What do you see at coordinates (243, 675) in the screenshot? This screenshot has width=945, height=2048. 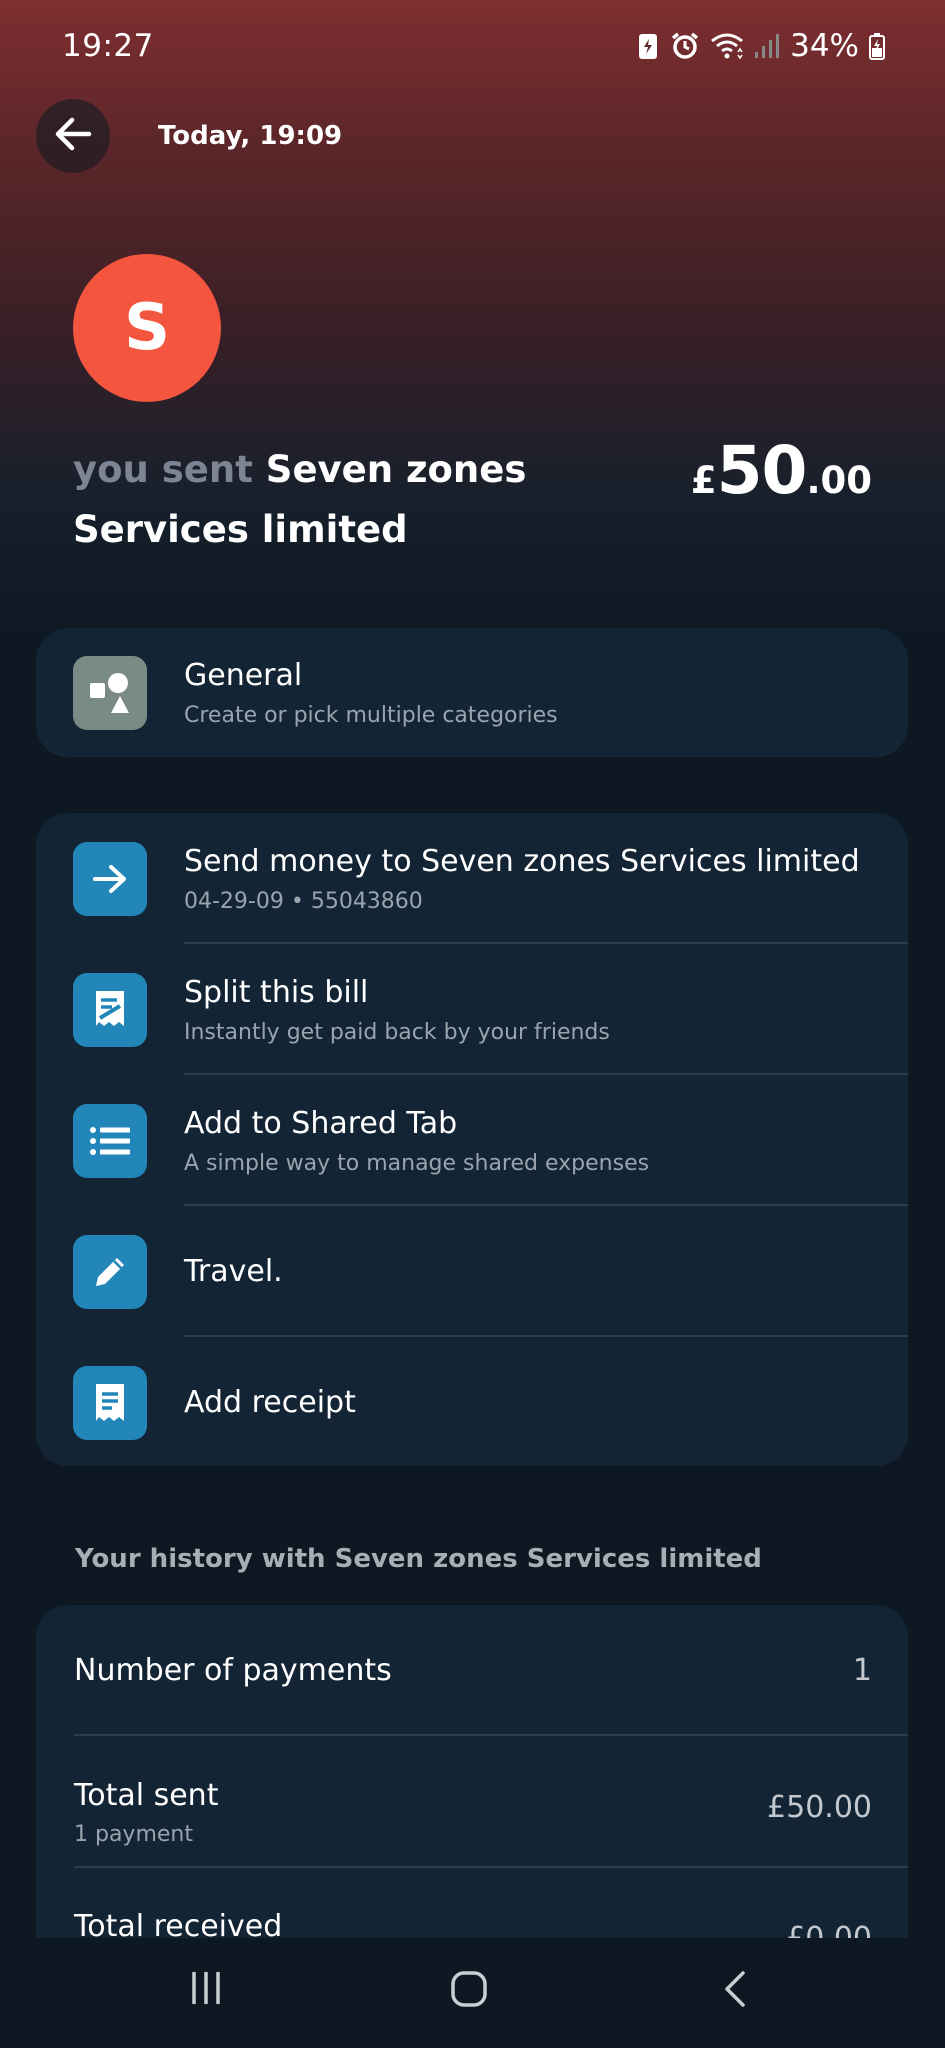 I see `category-title: General` at bounding box center [243, 675].